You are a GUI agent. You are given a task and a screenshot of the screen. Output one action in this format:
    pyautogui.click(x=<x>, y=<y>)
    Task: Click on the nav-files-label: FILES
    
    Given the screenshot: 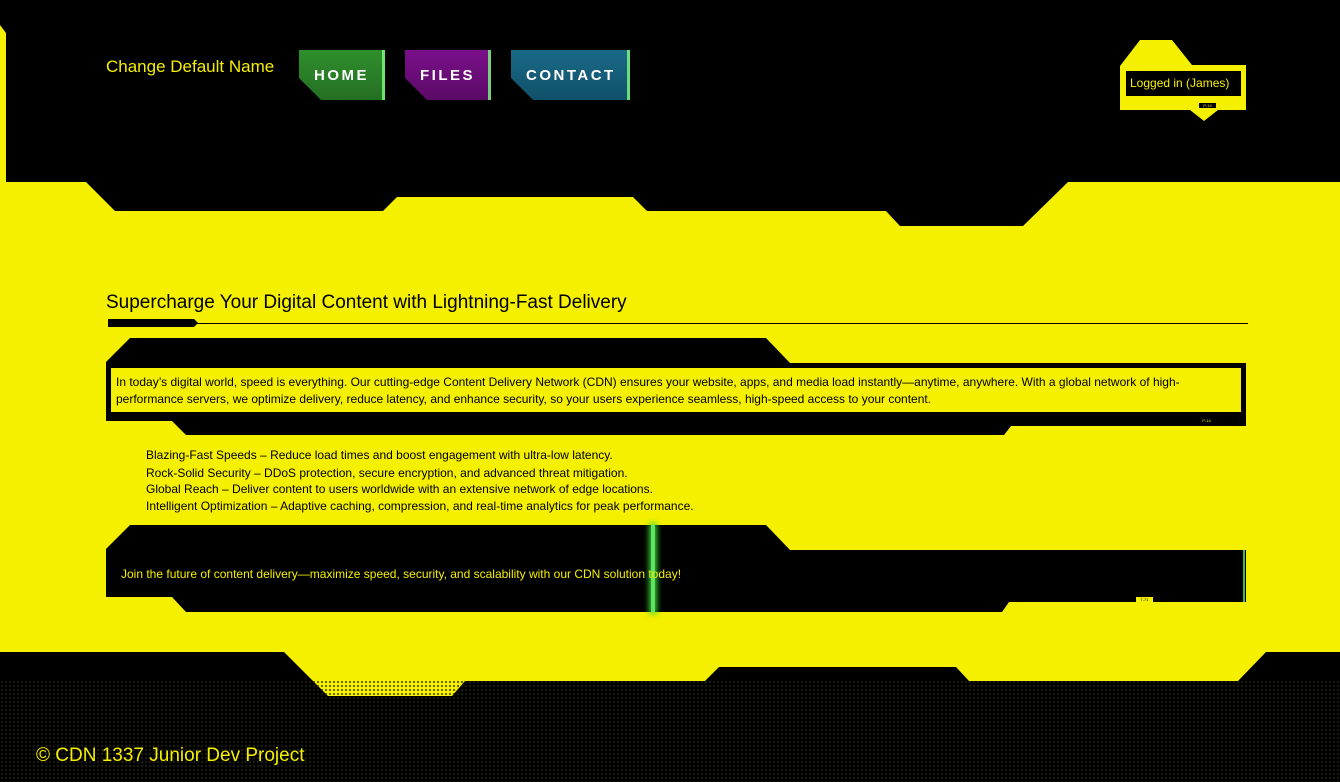 What is the action you would take?
    pyautogui.click(x=448, y=75)
    